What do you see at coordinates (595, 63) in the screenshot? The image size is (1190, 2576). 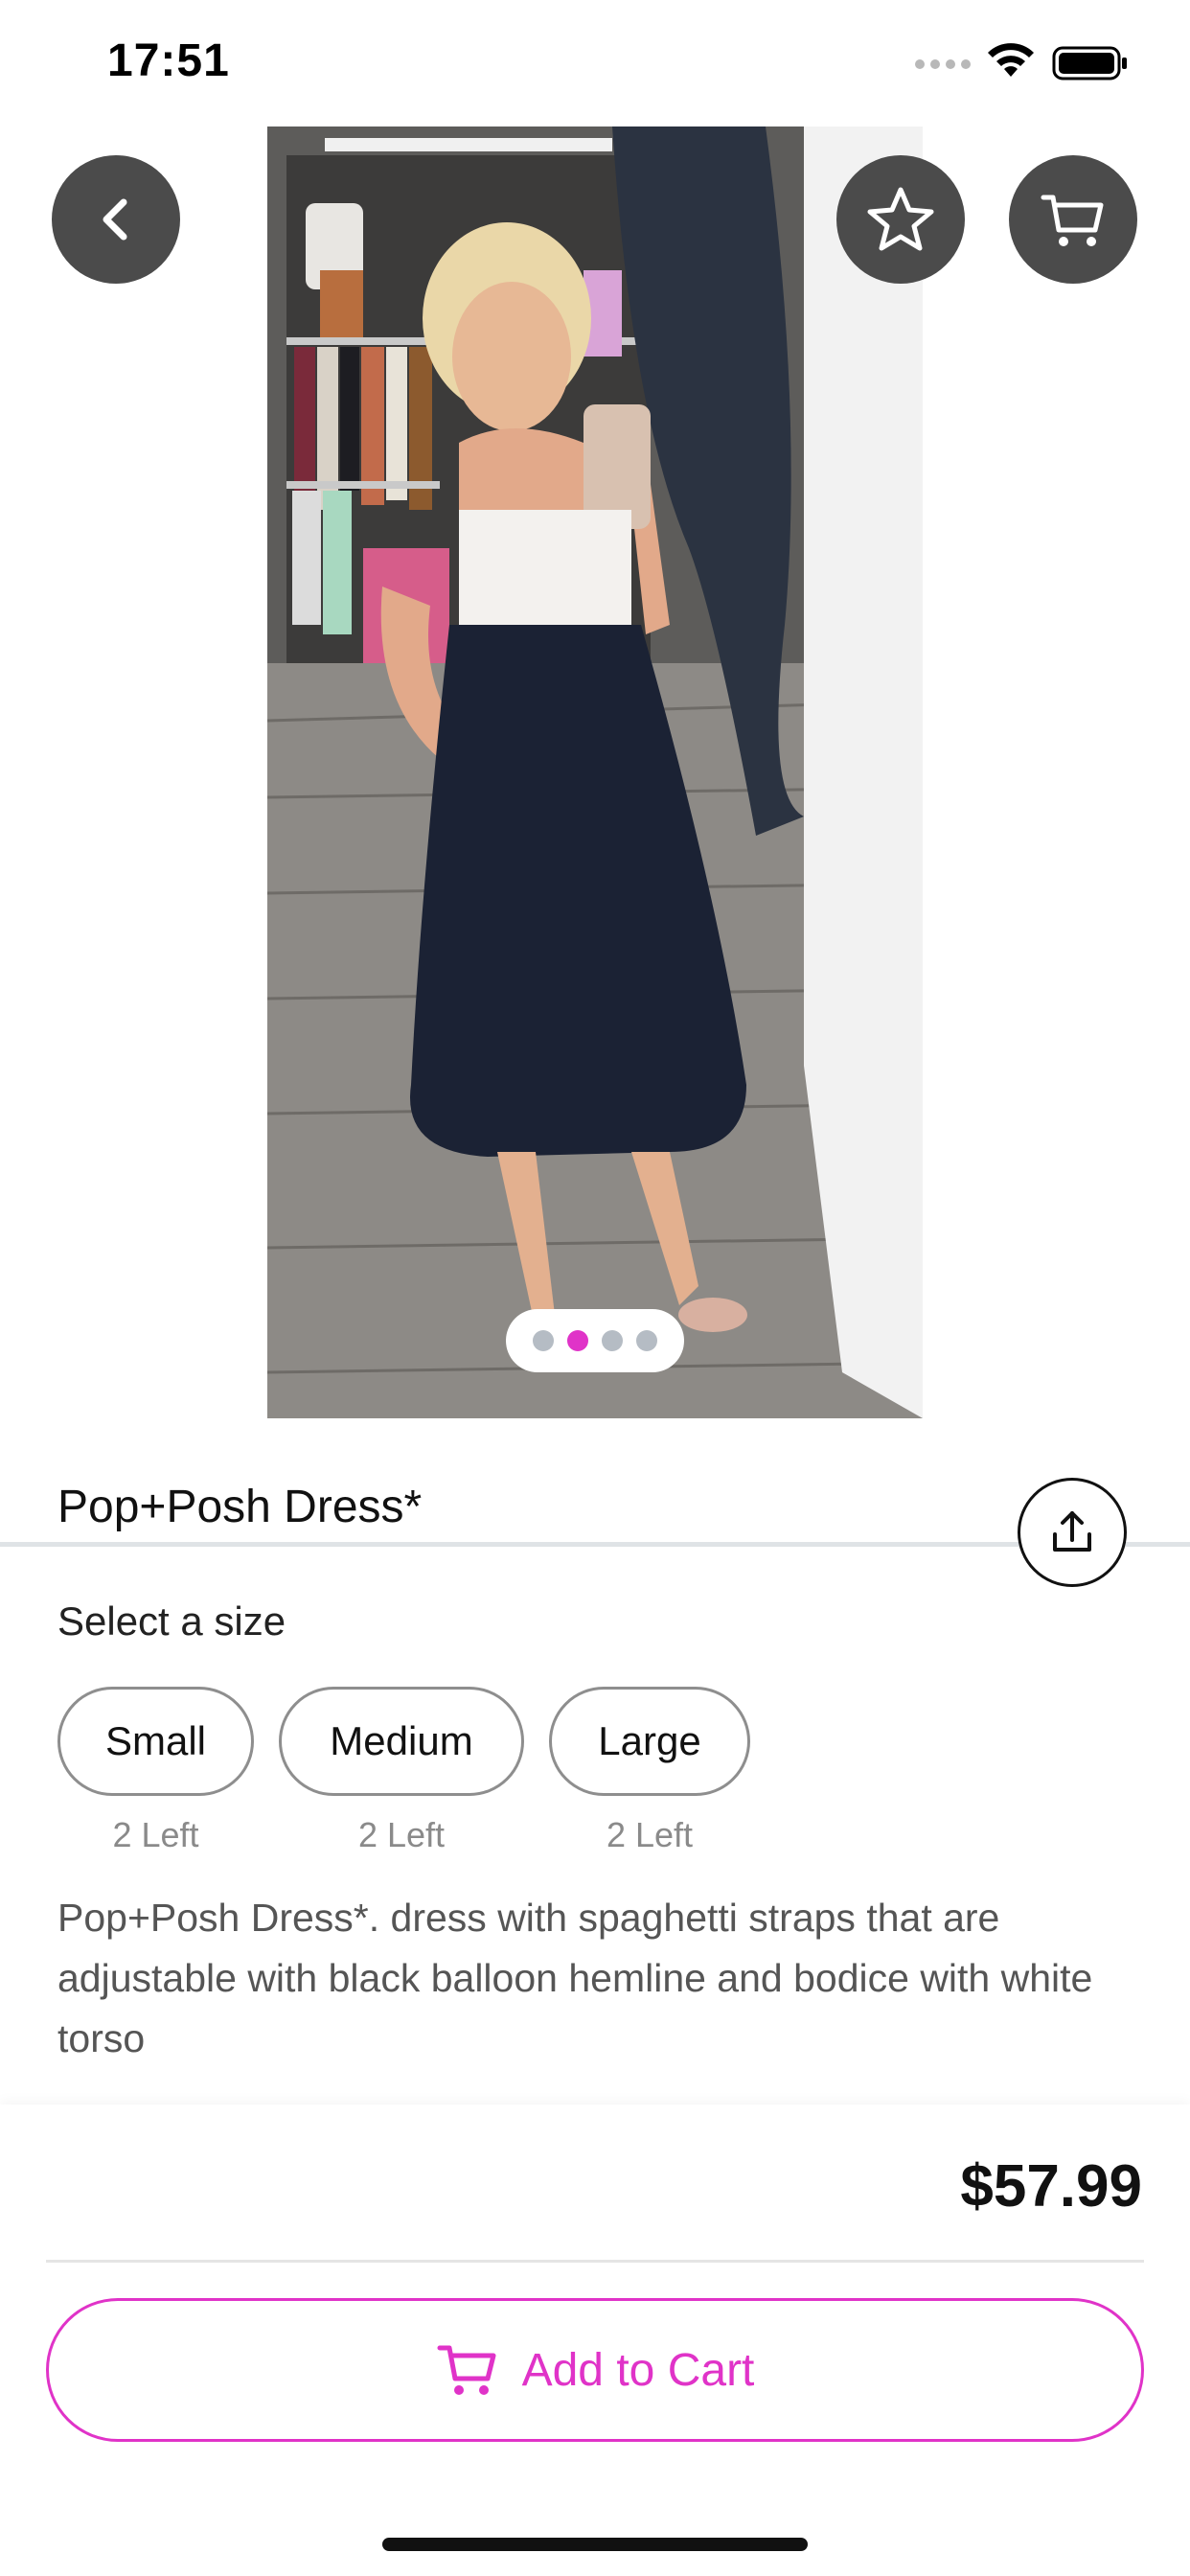 I see `status-bar: 17:51` at bounding box center [595, 63].